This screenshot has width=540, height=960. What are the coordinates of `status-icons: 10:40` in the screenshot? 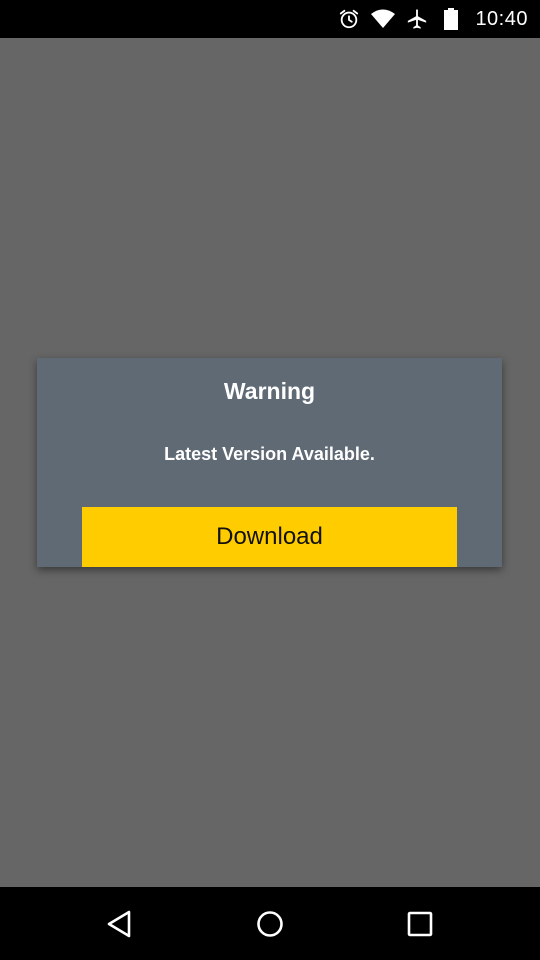 It's located at (432, 19).